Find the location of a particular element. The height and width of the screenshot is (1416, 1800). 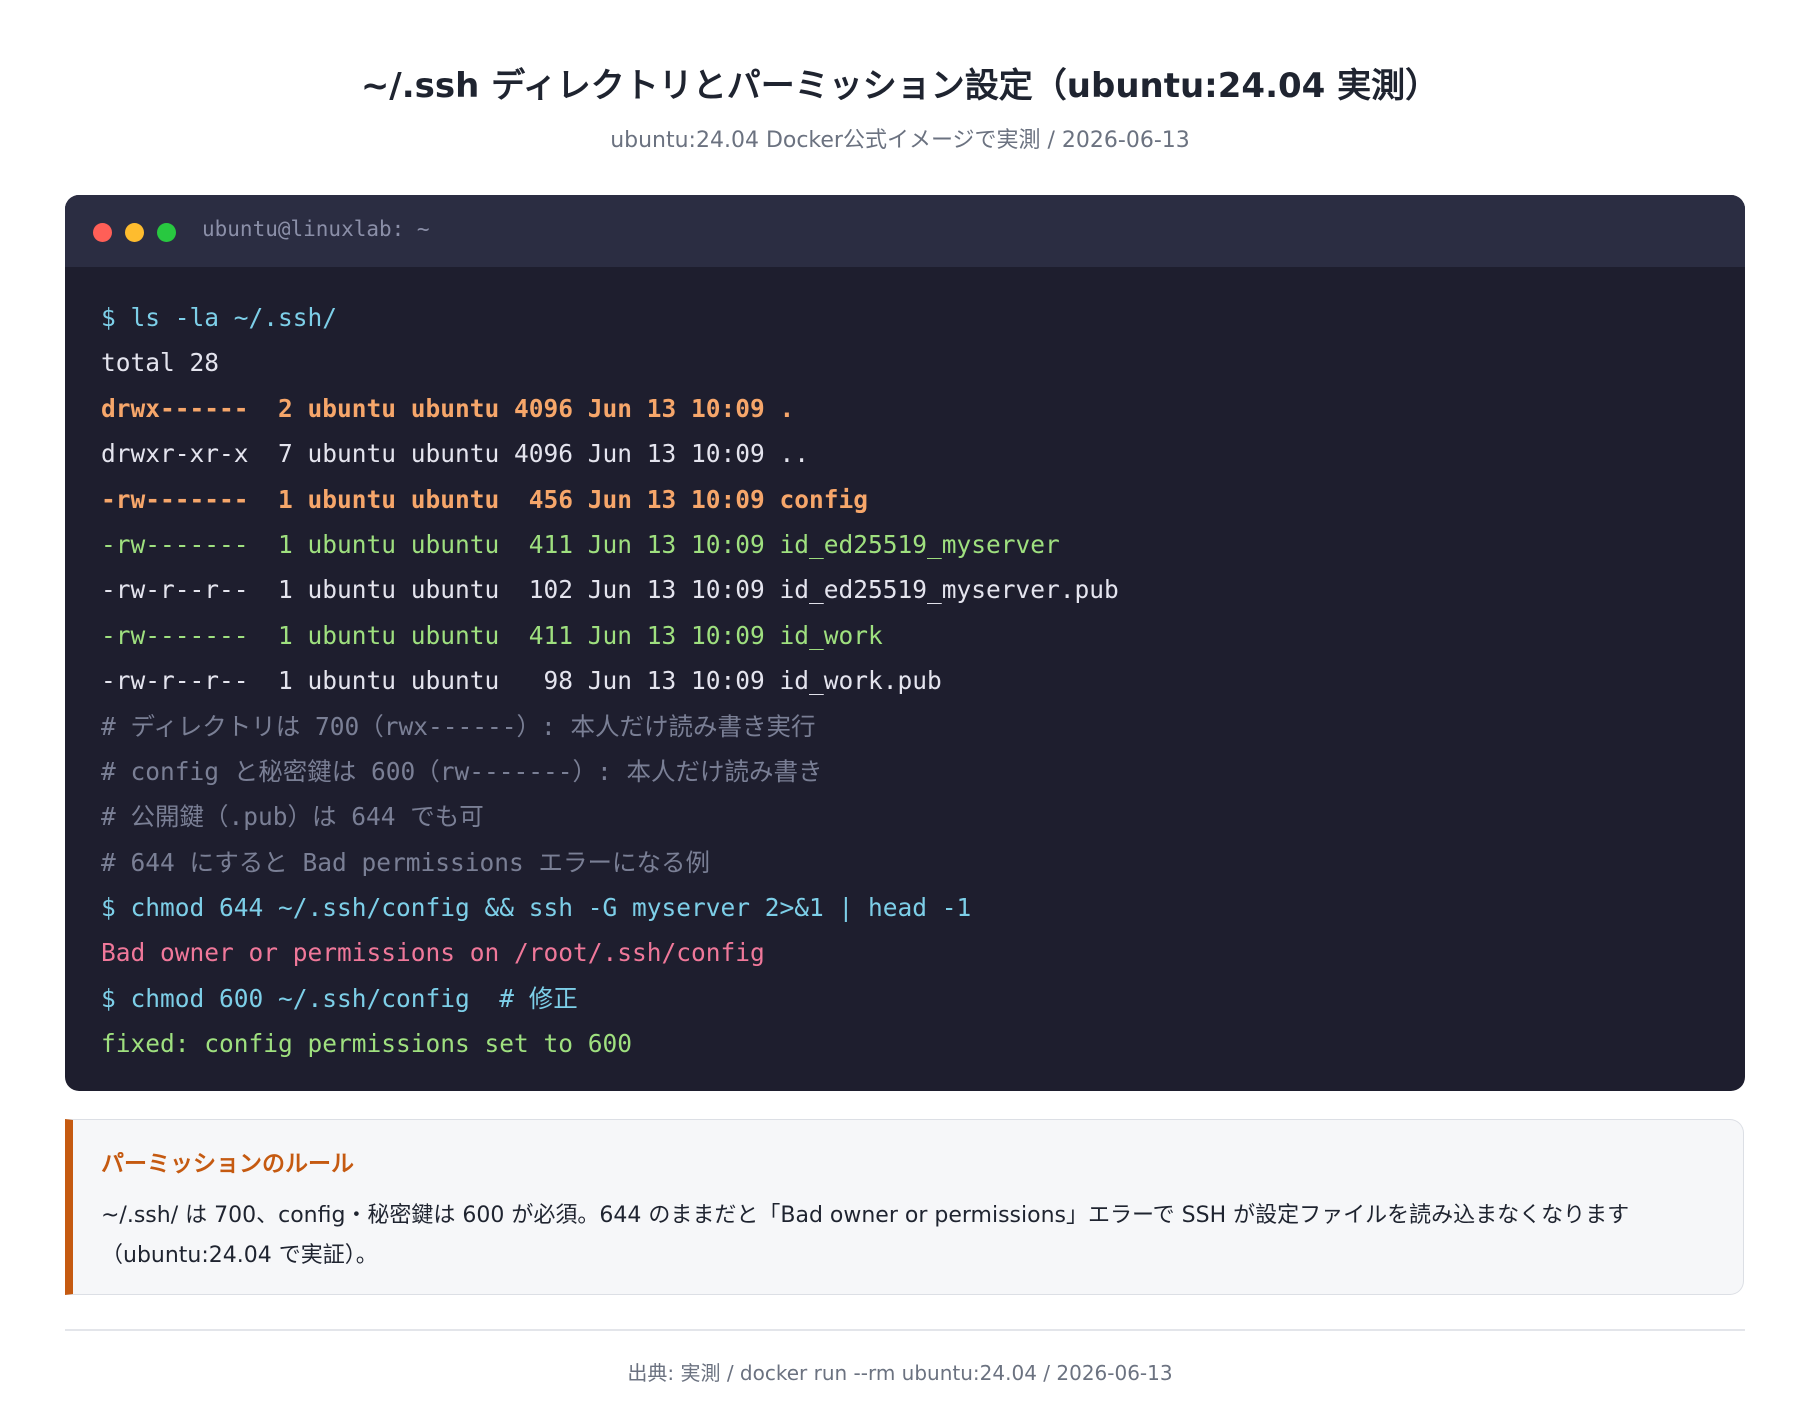

terminal-line: # config と秘密鍵は 600（rw-------）: 本人だけ読み書き is located at coordinates (462, 771).